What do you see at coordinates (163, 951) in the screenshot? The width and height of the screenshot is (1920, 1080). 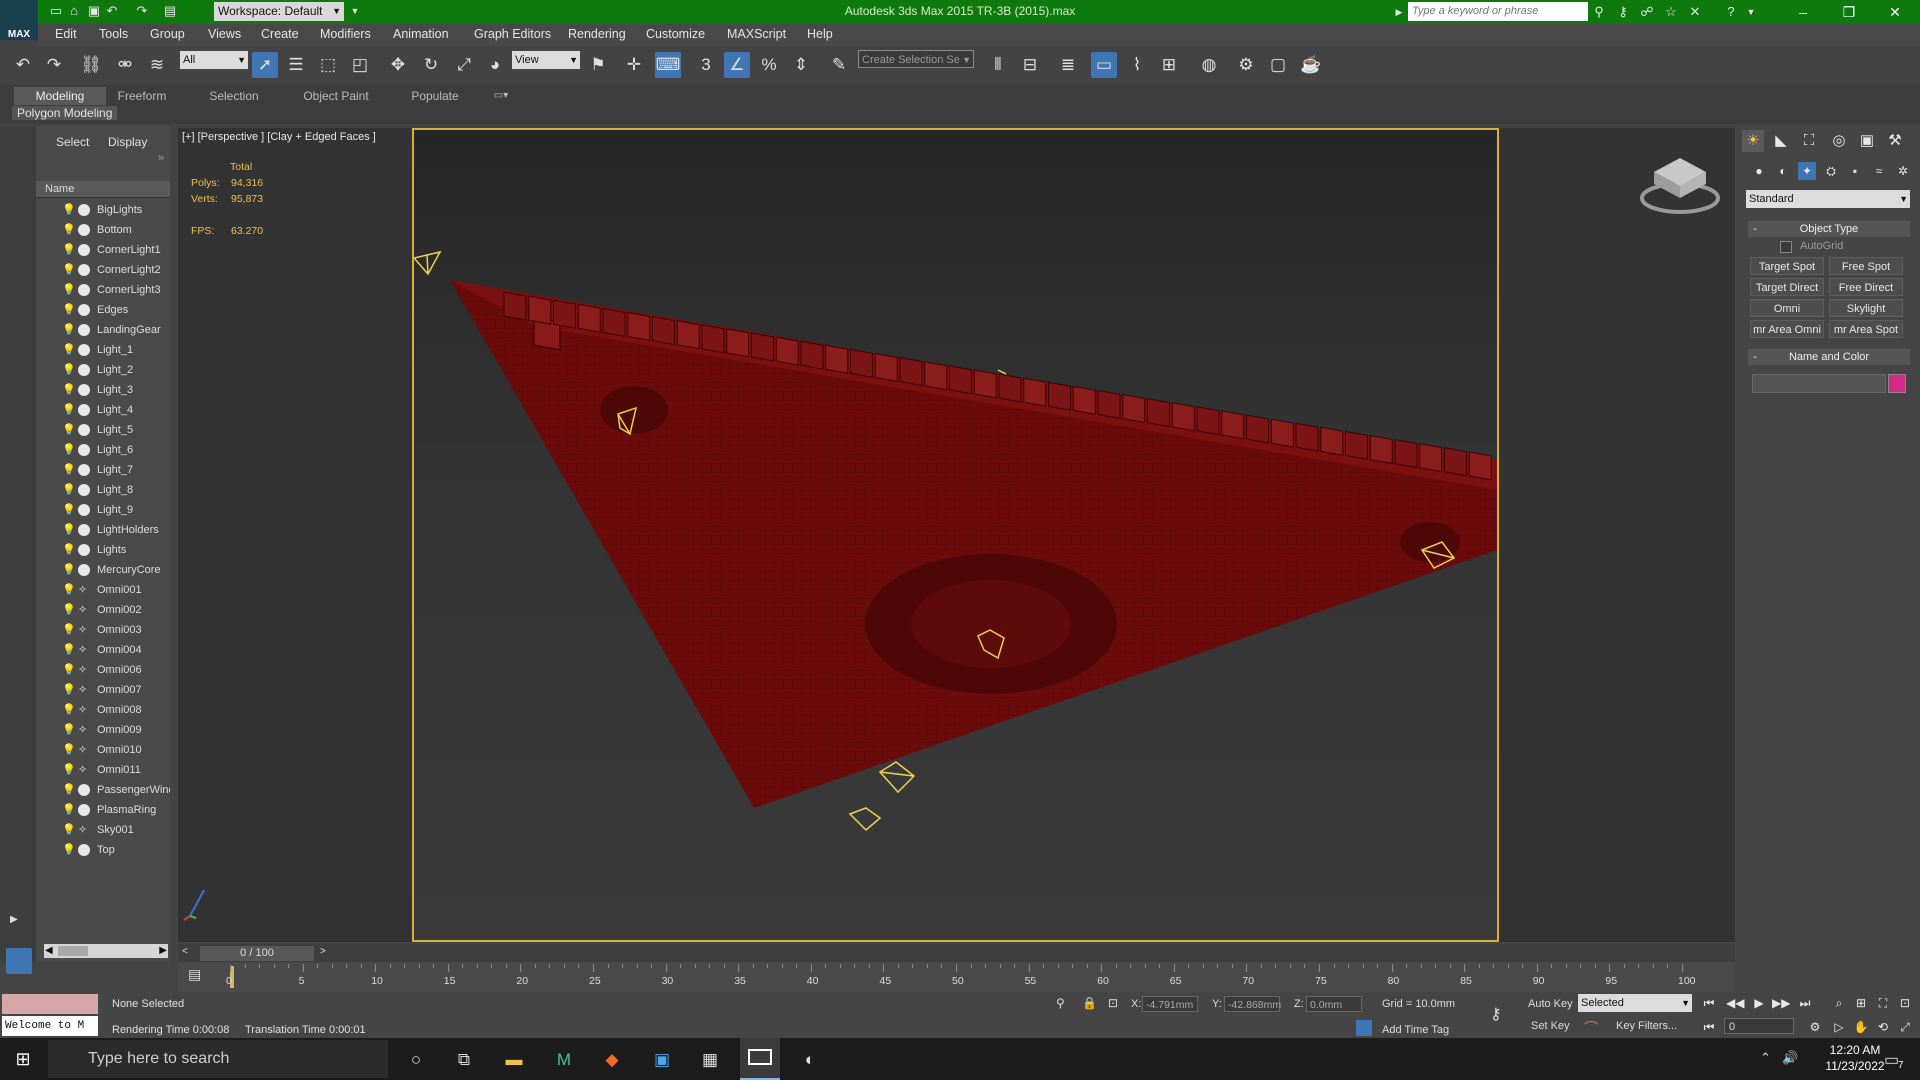 I see `scroll-right-icon: ▶` at bounding box center [163, 951].